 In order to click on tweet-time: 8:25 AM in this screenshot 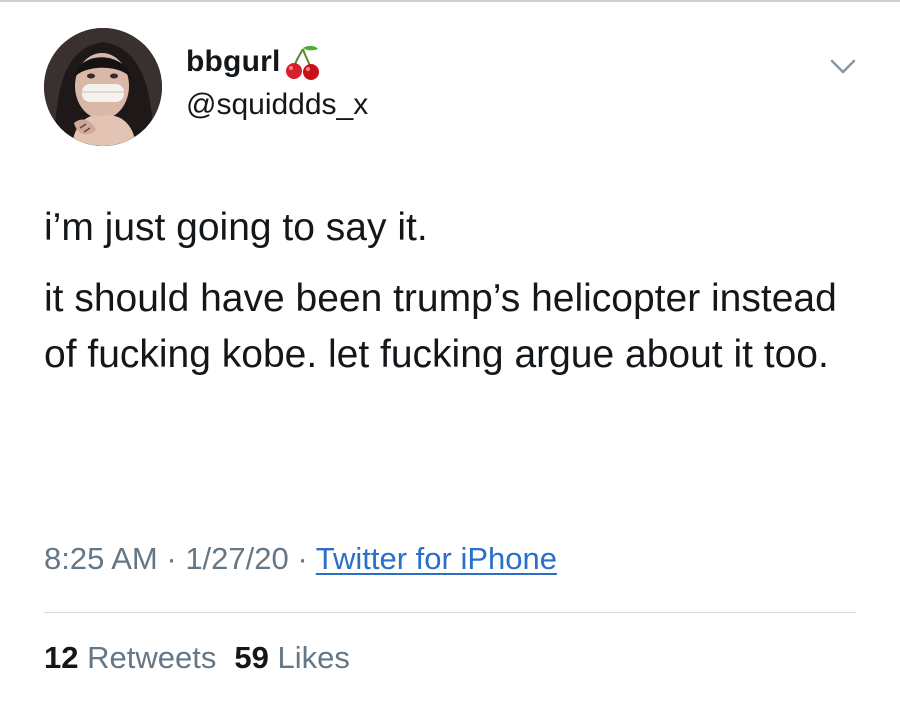, I will do `click(101, 558)`.